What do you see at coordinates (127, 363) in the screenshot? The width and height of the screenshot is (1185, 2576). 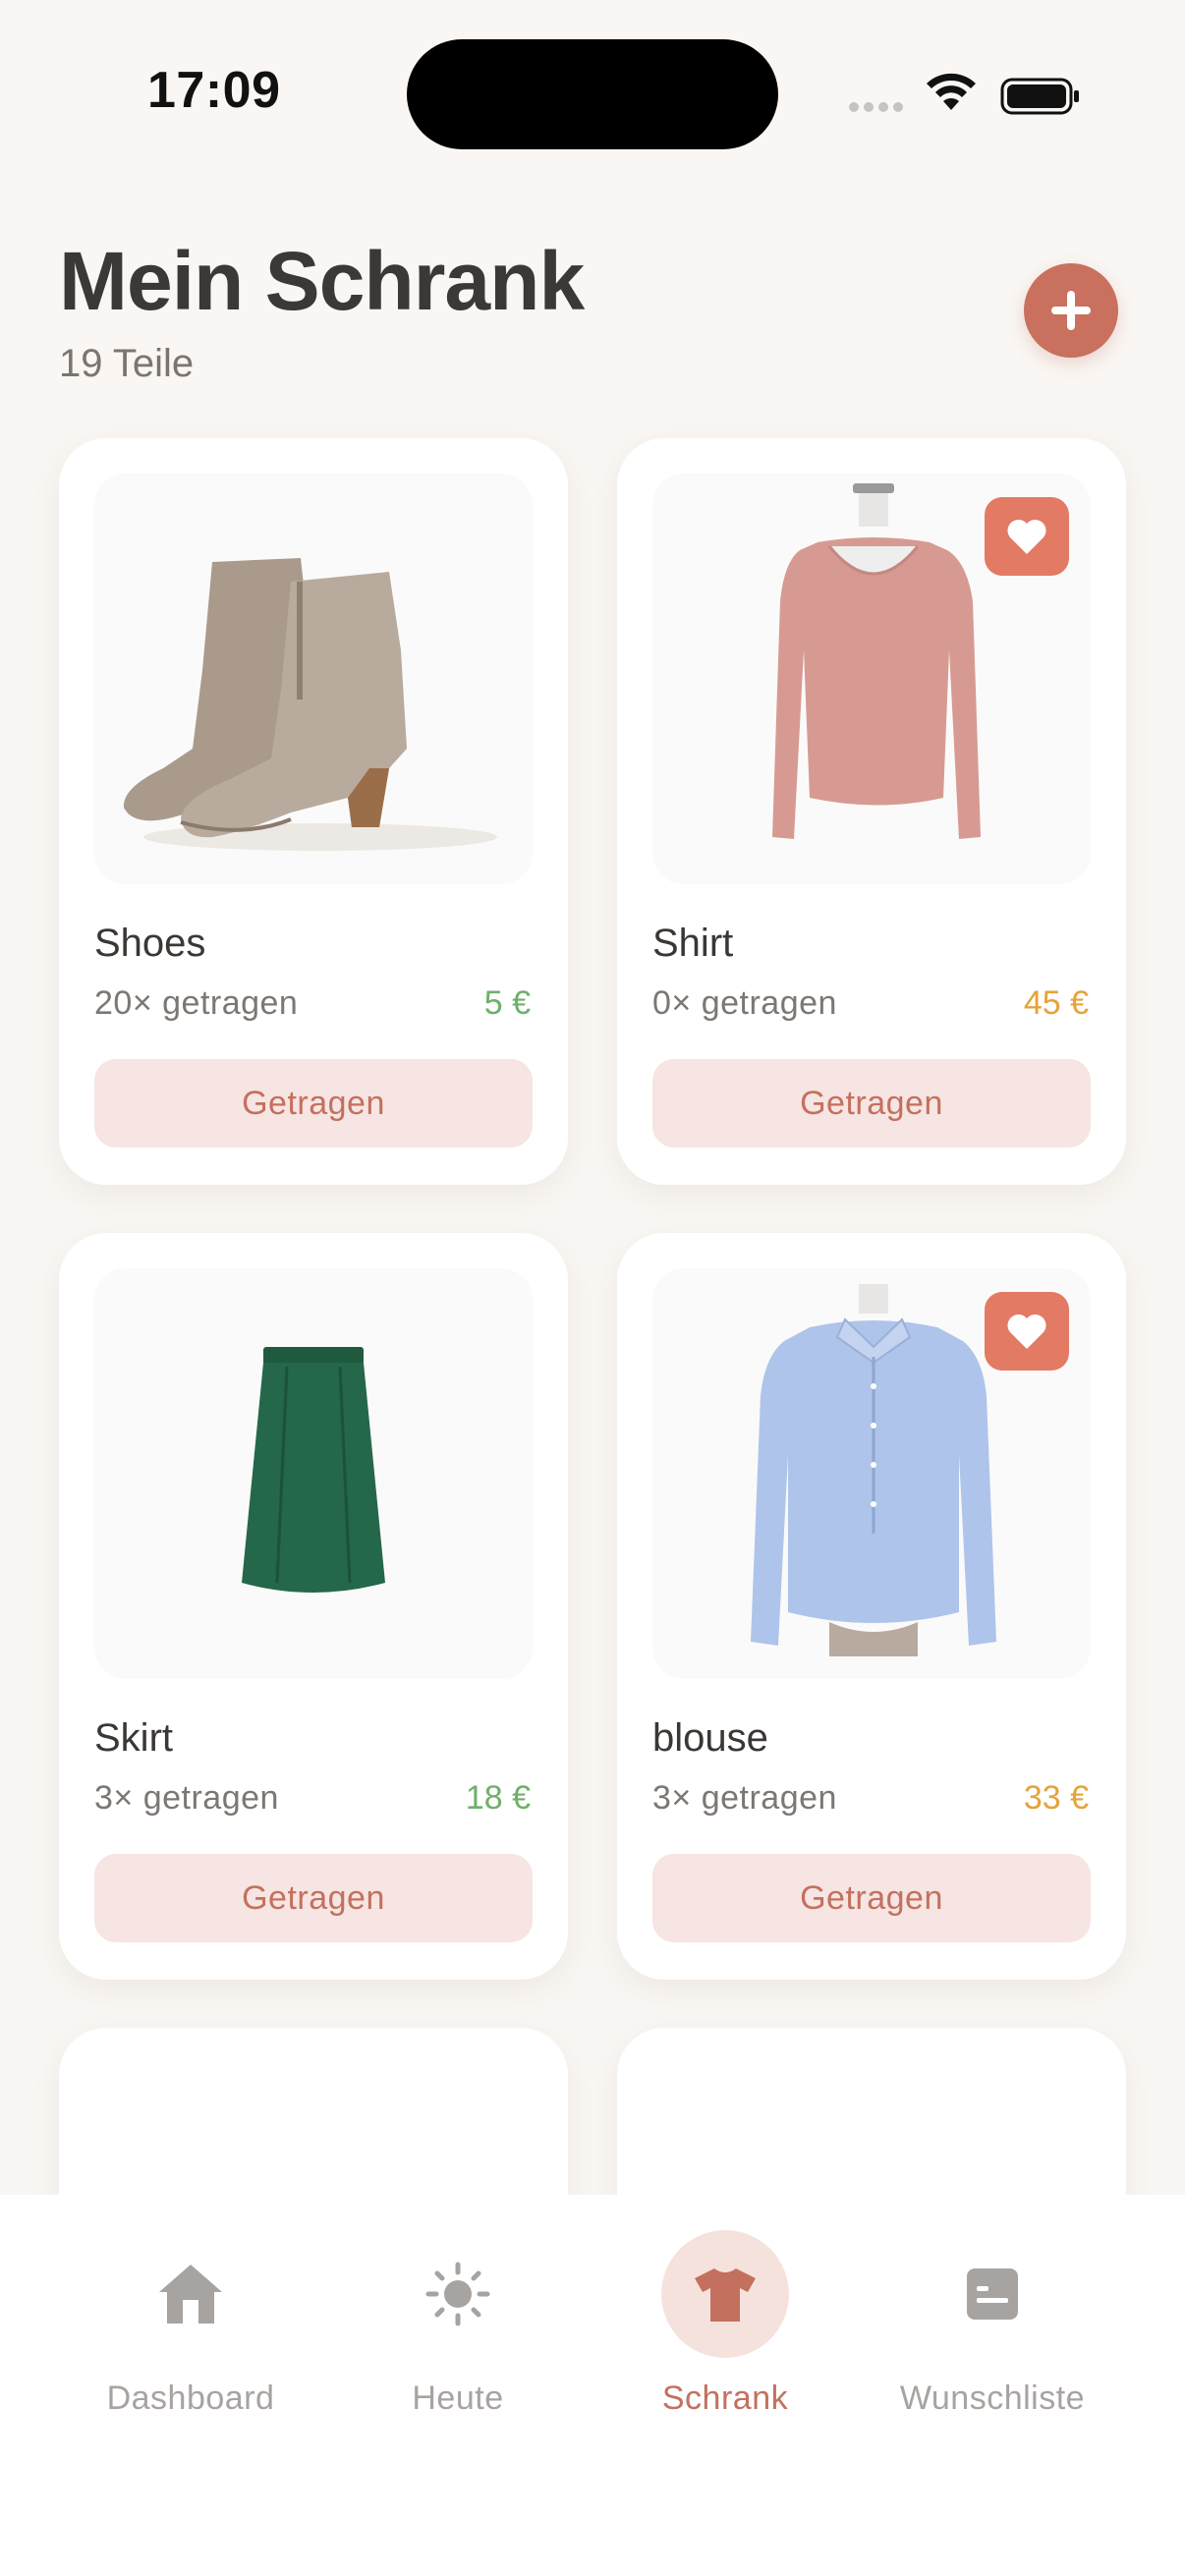 I see `item-count: 19 Teile` at bounding box center [127, 363].